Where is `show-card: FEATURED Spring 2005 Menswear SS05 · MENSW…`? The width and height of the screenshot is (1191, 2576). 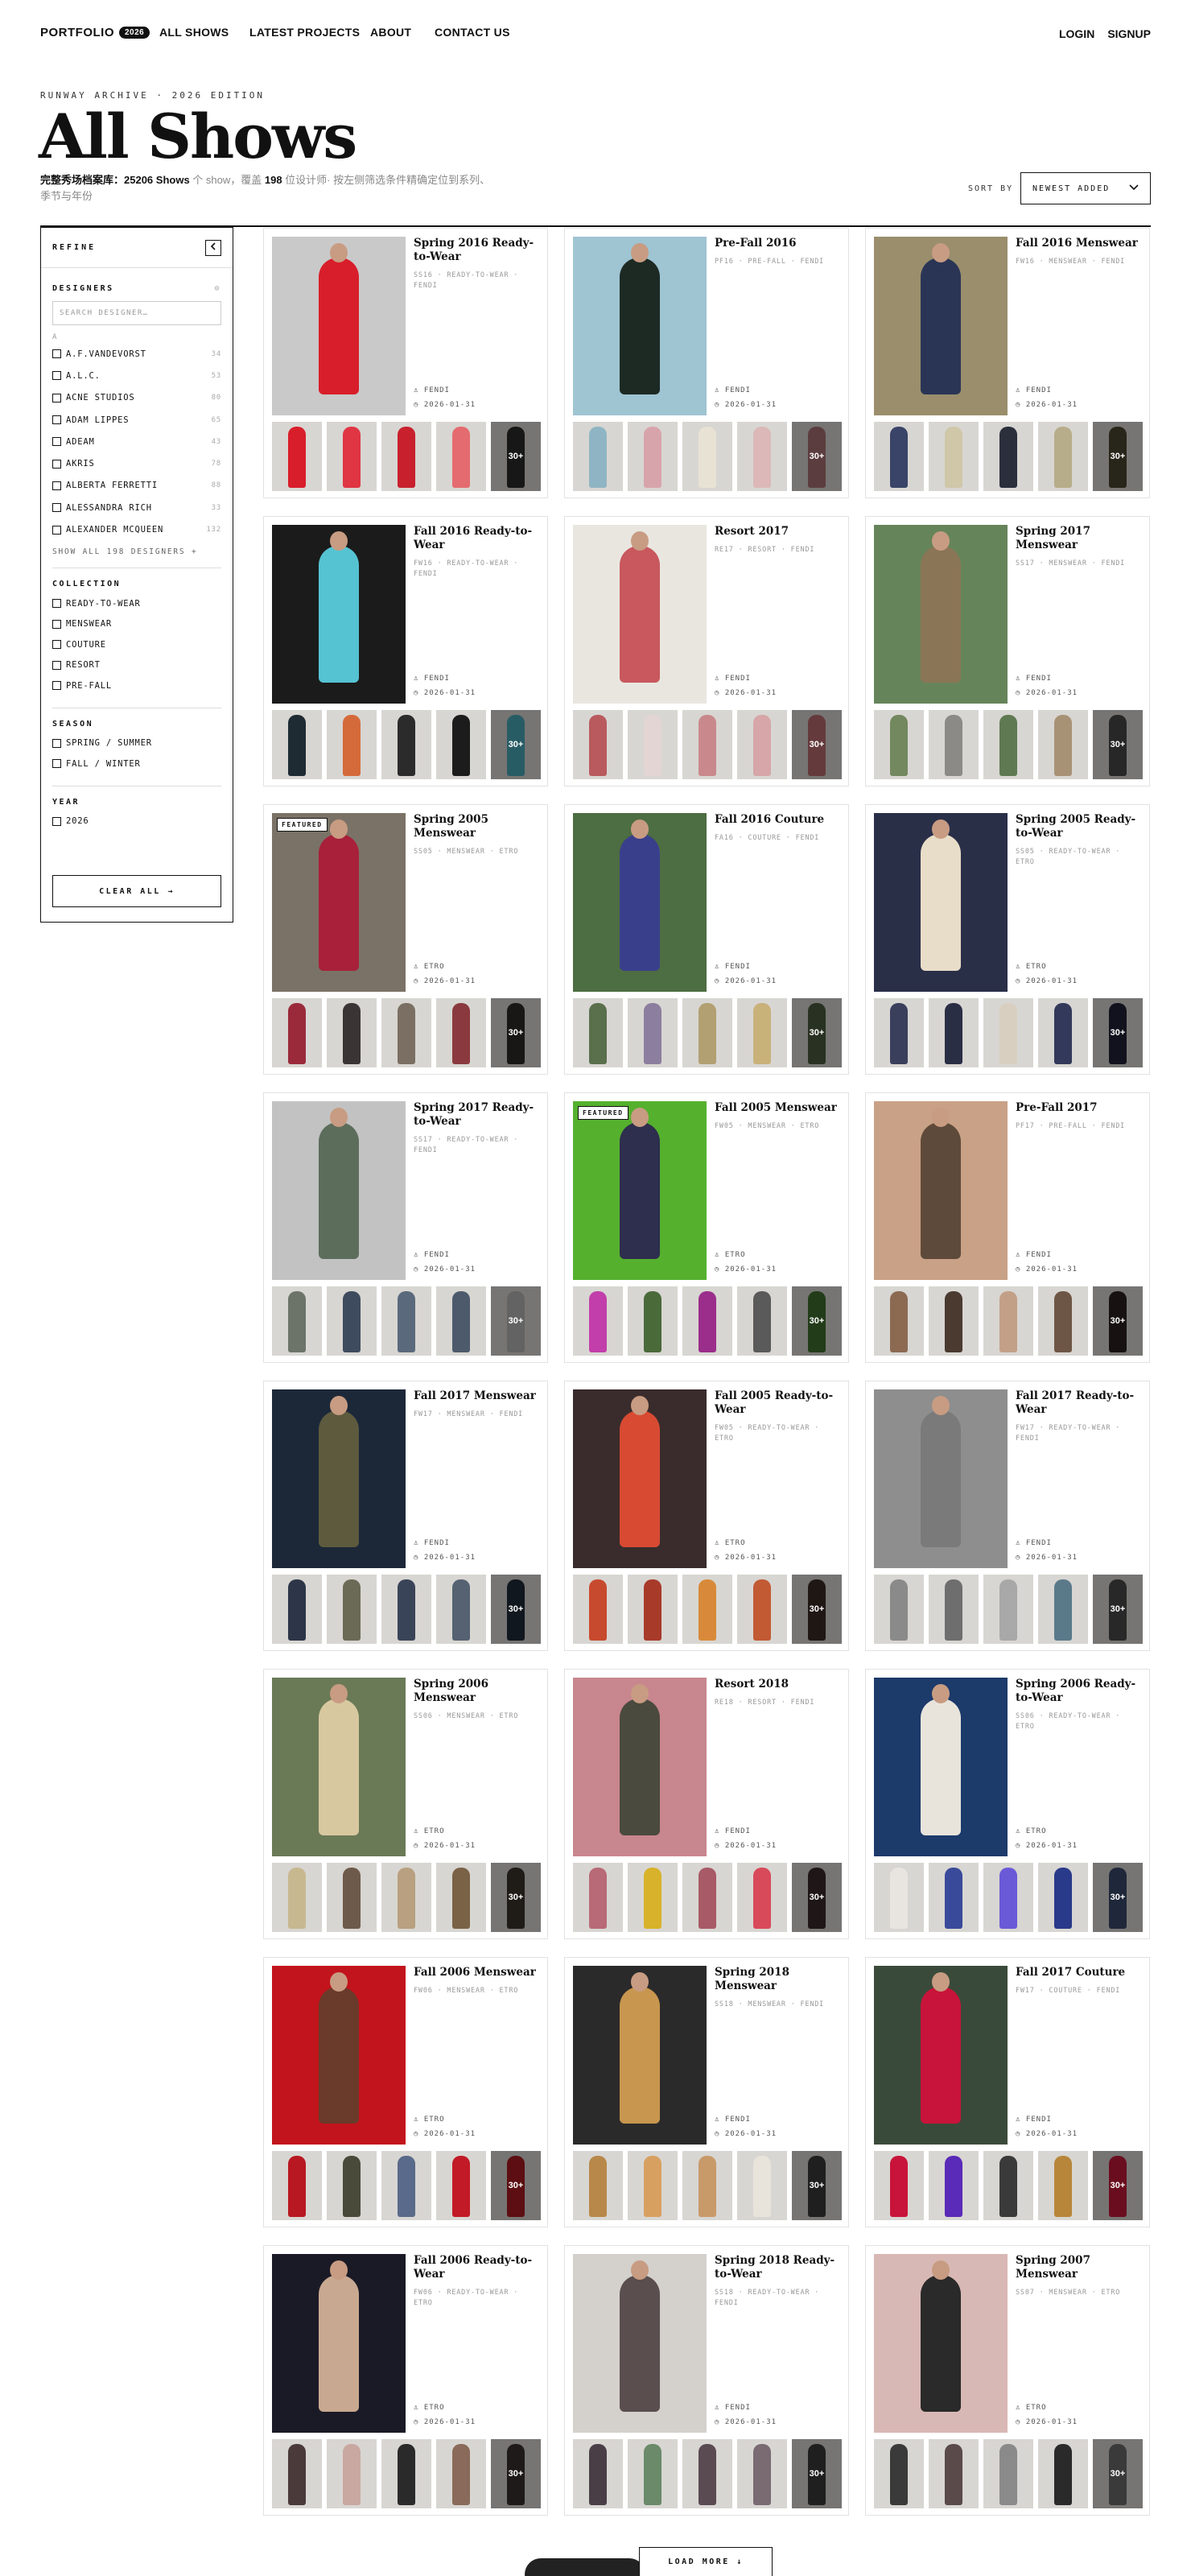 show-card: FEATURED Spring 2005 Menswear SS05 · MENSW… is located at coordinates (406, 939).